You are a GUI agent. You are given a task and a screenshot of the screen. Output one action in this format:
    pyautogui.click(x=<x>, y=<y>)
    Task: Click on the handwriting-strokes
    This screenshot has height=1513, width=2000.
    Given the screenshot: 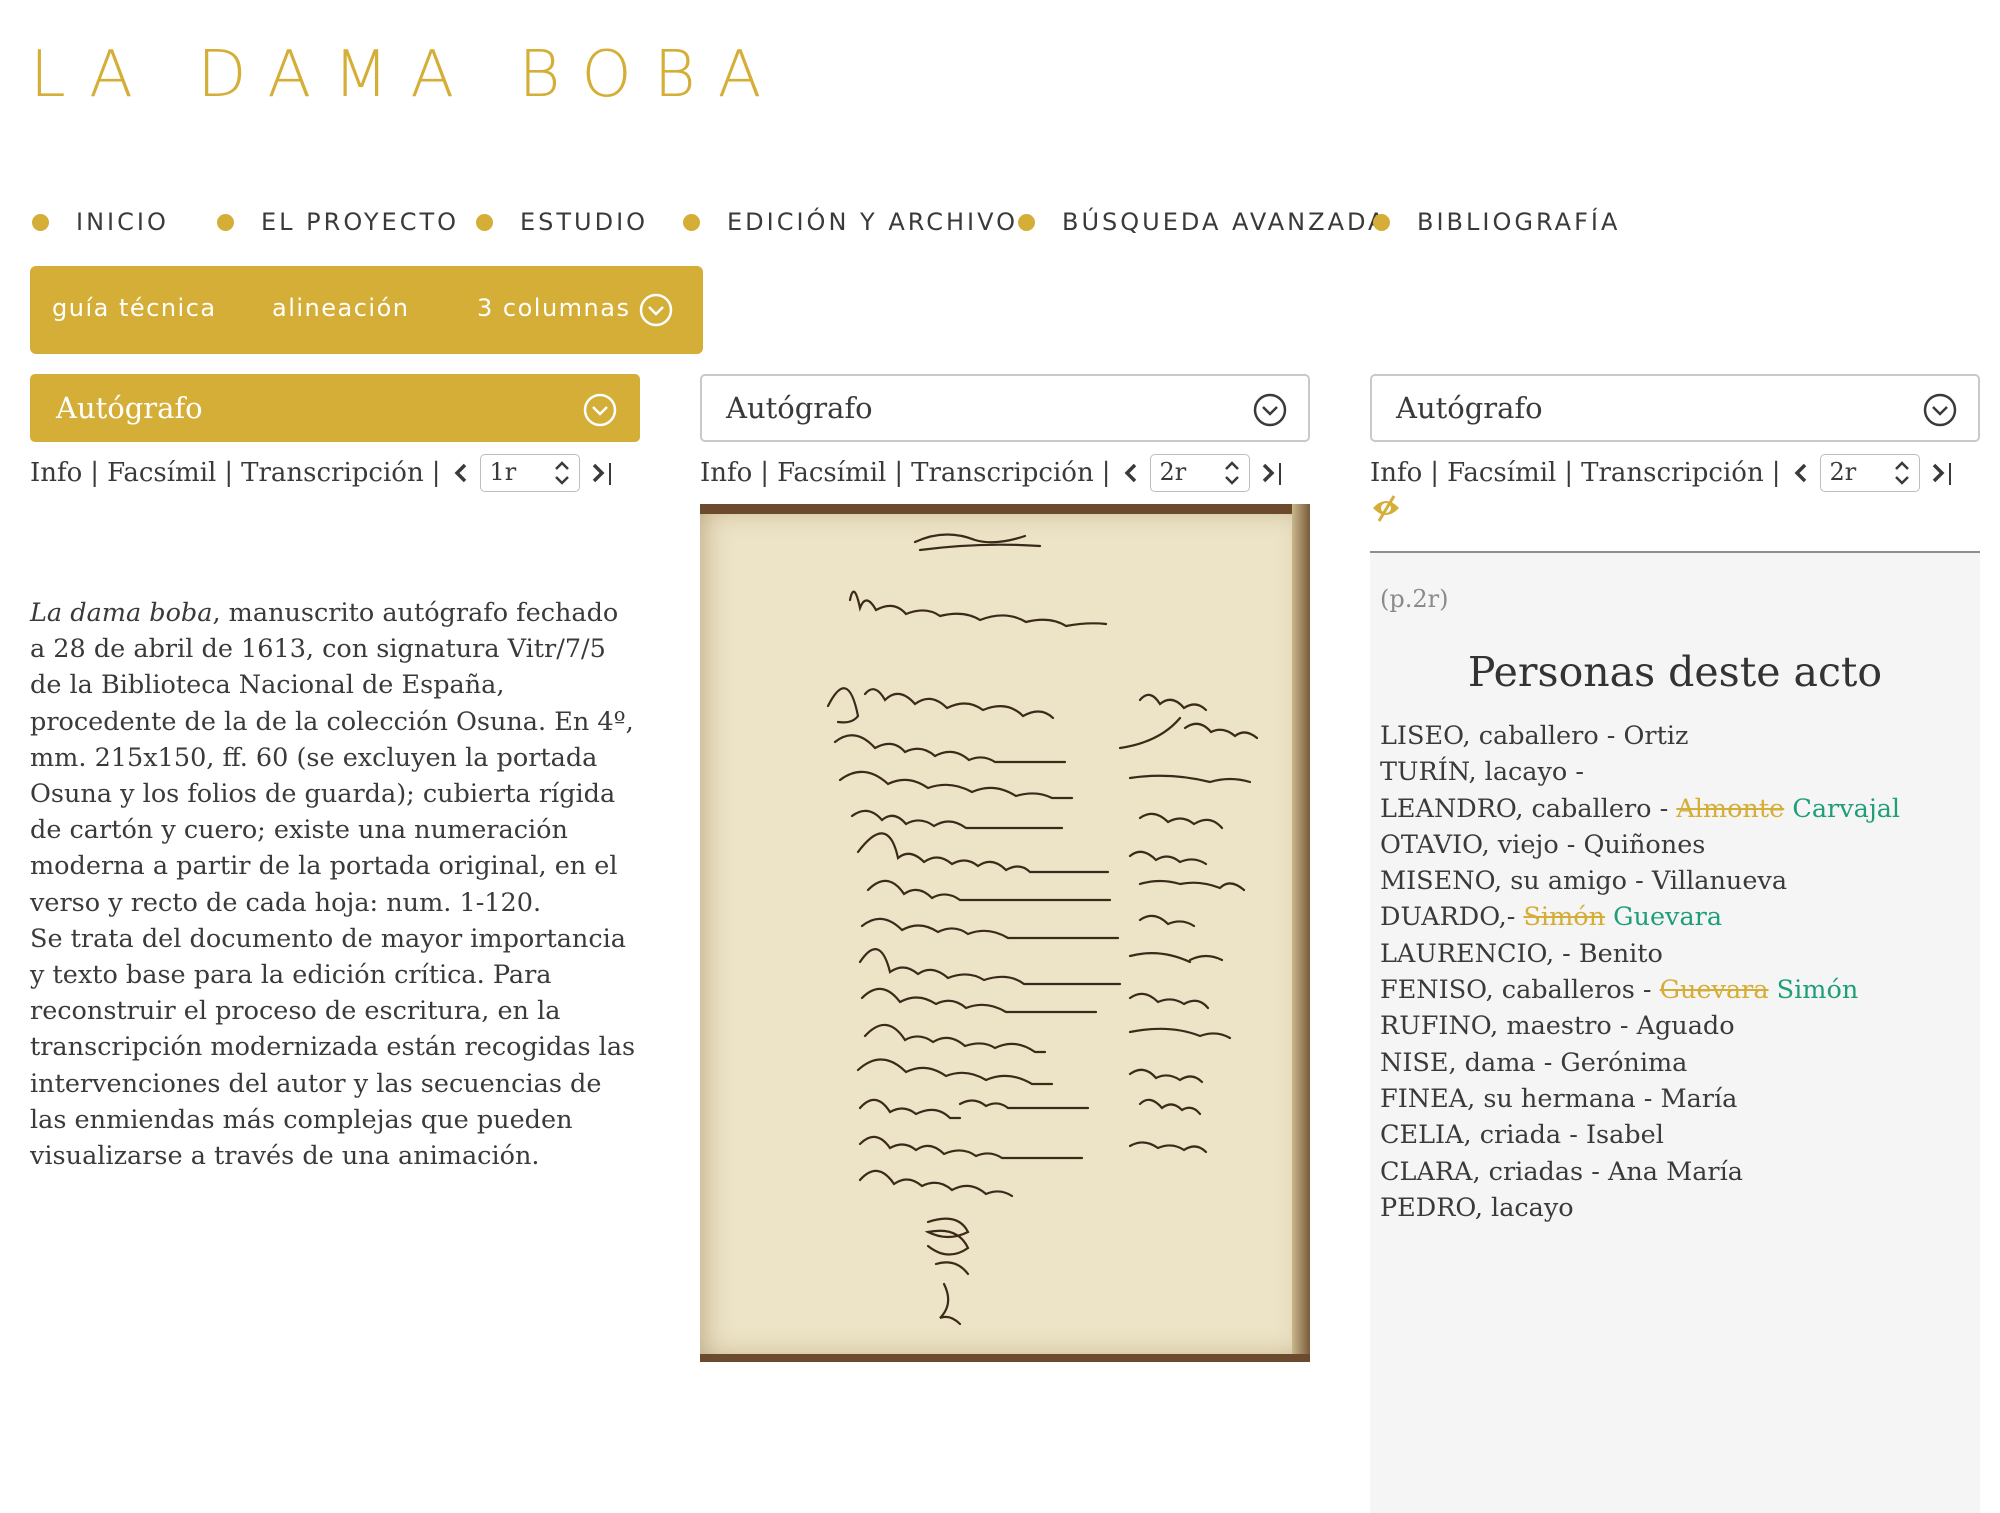 What is the action you would take?
    pyautogui.click(x=1042, y=929)
    